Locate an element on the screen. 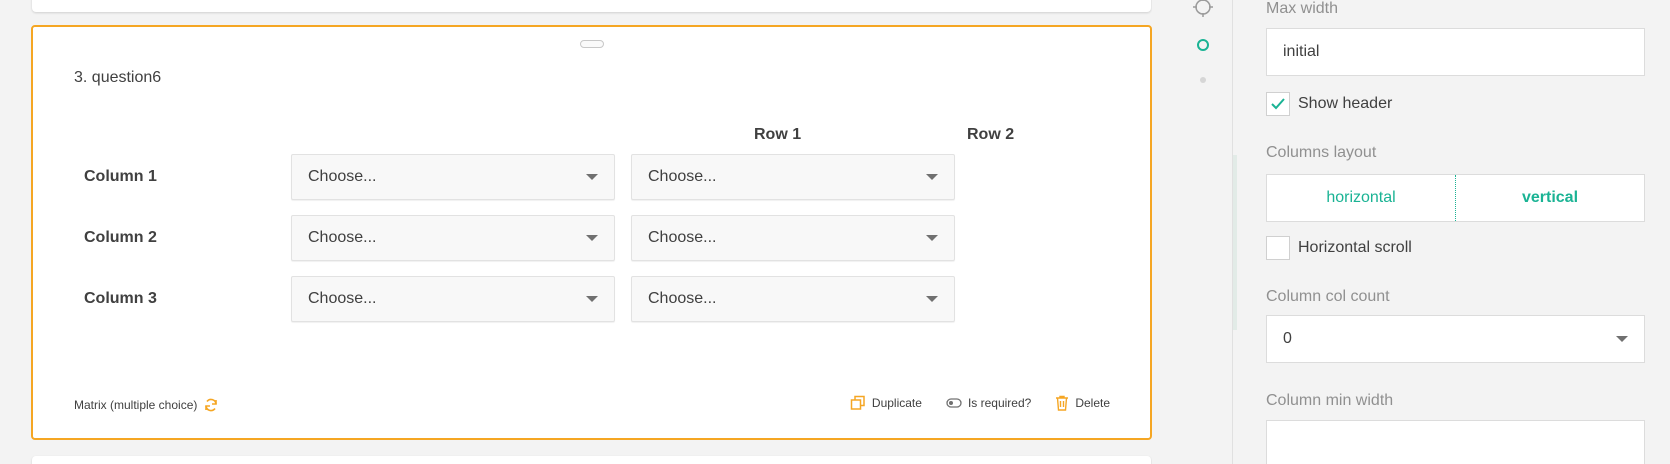 Image resolution: width=1670 pixels, height=464 pixels. matrix-row-header: Row 2 is located at coordinates (991, 134).